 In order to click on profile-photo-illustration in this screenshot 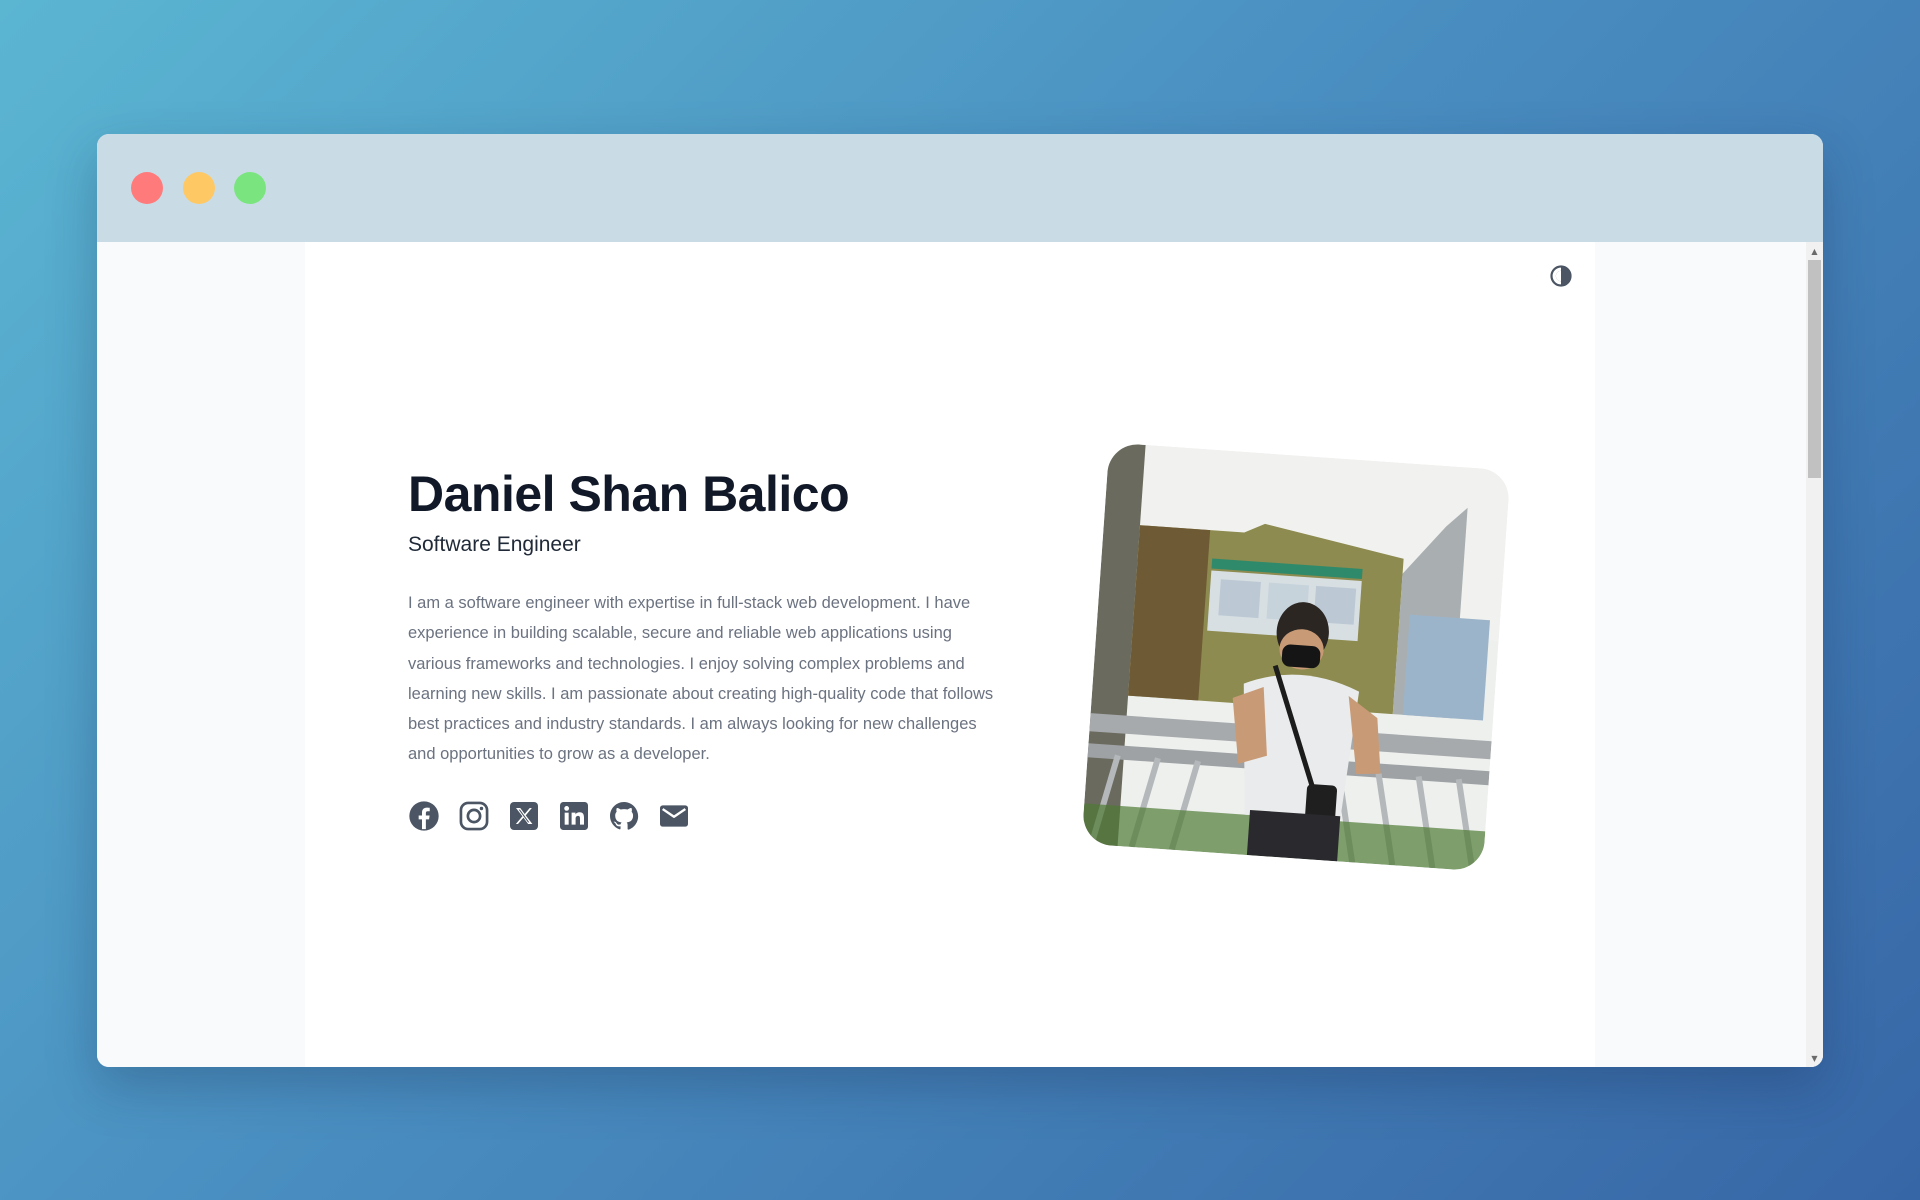, I will do `click(1296, 657)`.